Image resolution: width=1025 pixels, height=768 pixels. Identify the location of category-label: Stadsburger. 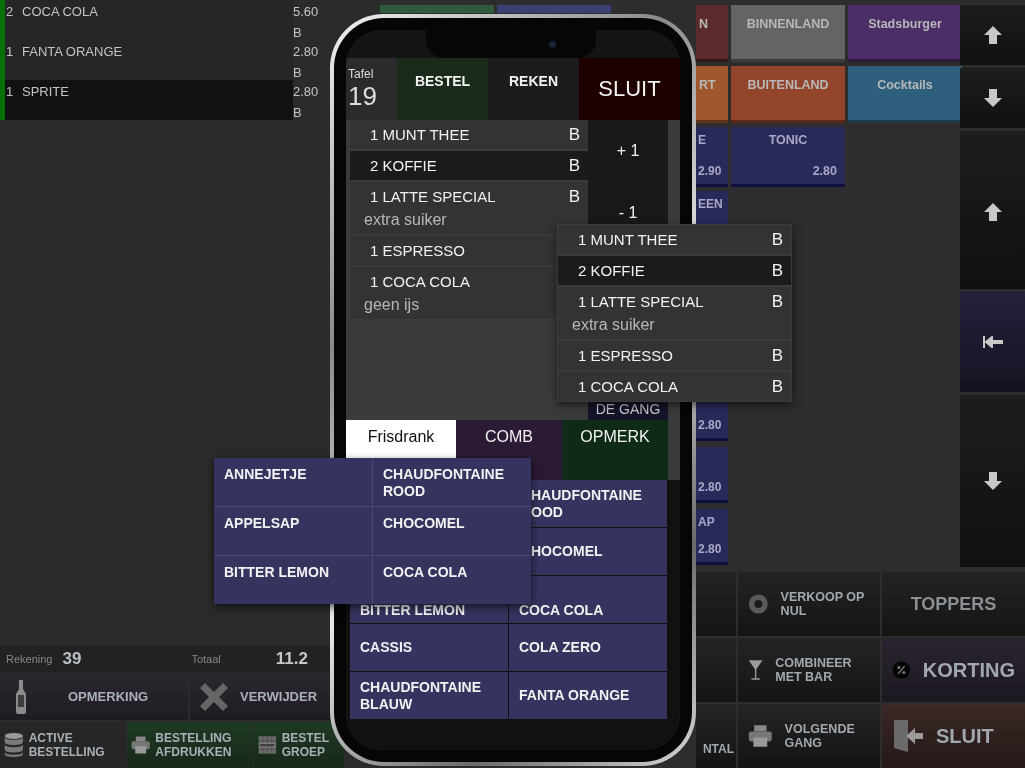
(905, 25).